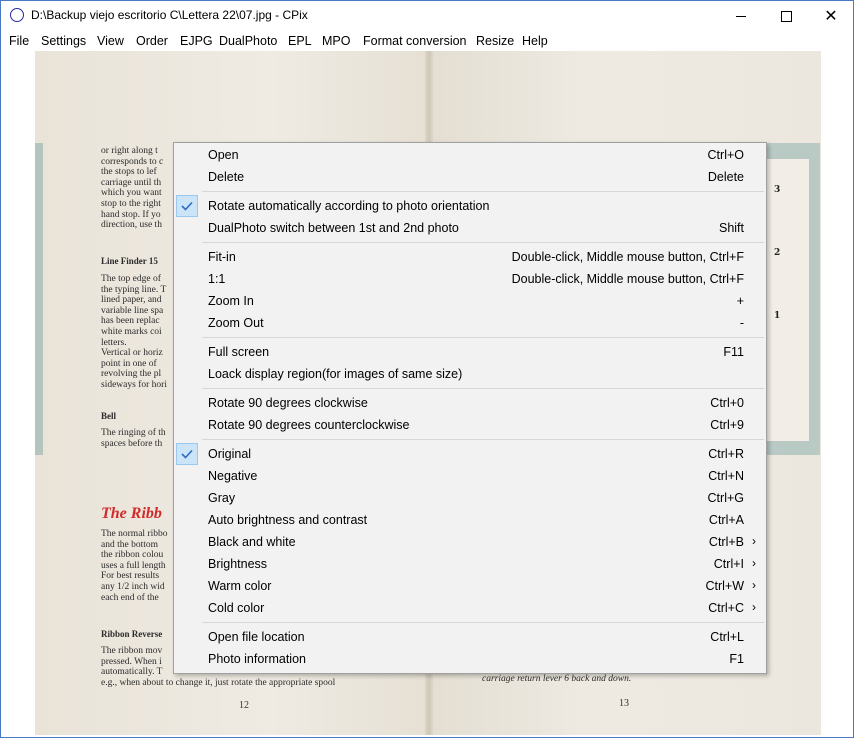 Image resolution: width=854 pixels, height=738 pixels. Describe the element at coordinates (63, 41) in the screenshot. I see `menu-settings: Settings` at that location.